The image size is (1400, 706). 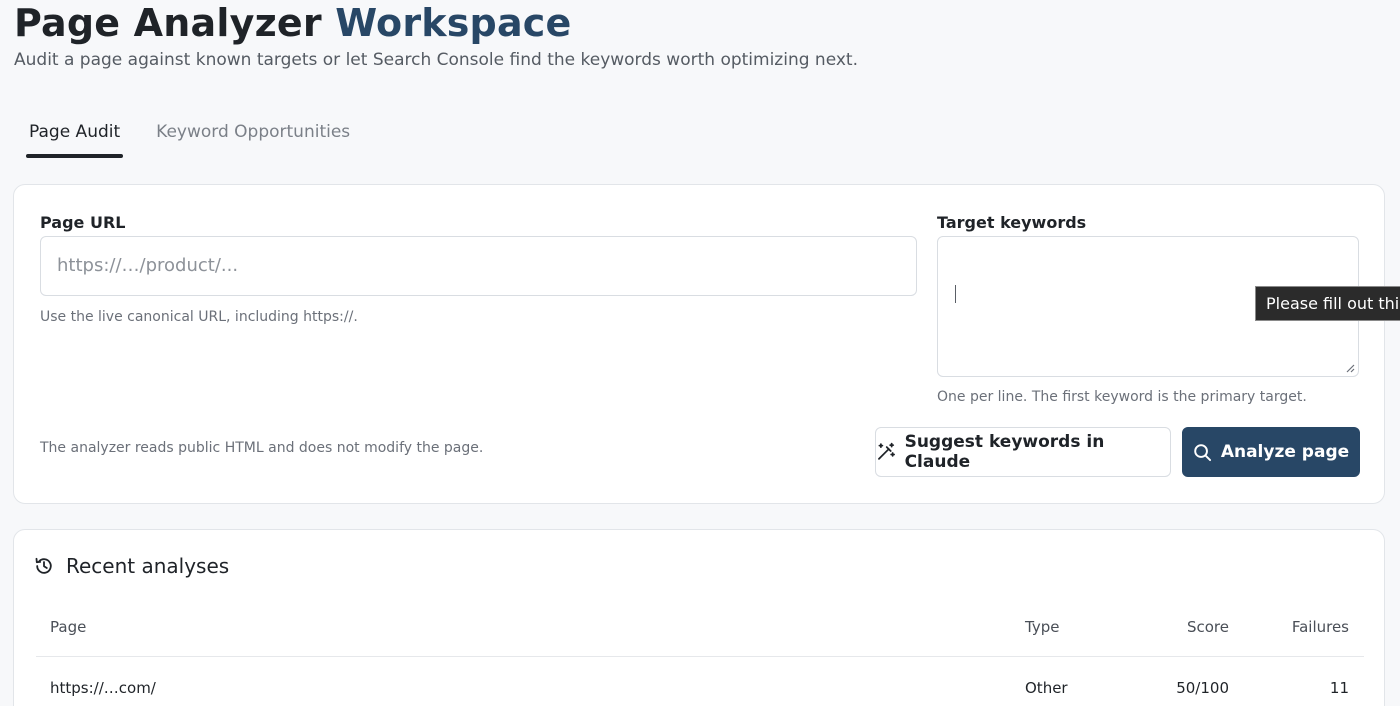 What do you see at coordinates (103, 688) in the screenshot?
I see `row-page-url: https://…com/` at bounding box center [103, 688].